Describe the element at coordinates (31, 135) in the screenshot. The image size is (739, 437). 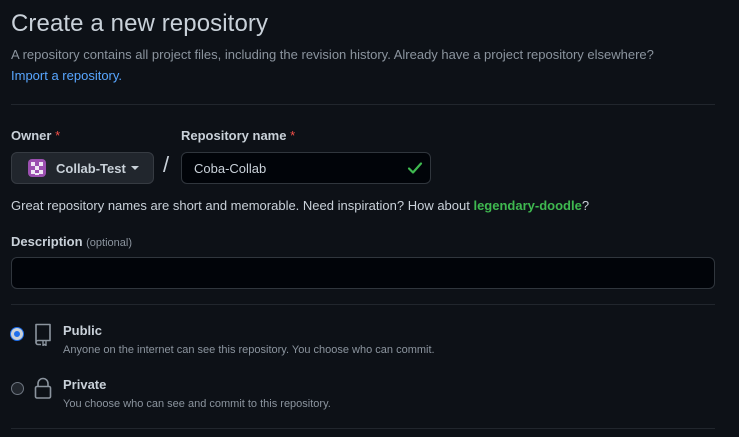
I see `owner-label-text: Owner` at that location.